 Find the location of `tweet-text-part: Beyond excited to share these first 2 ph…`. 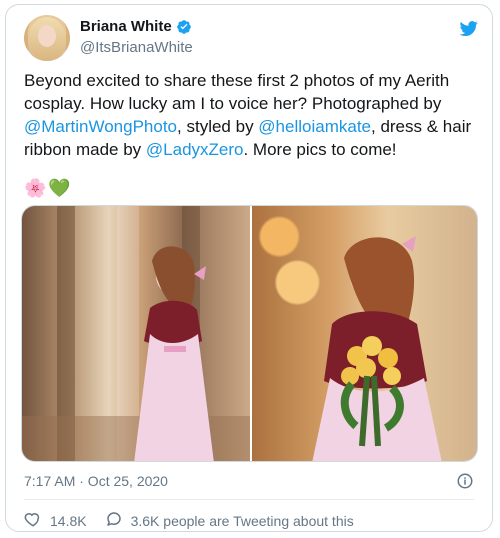

tweet-text-part: Beyond excited to share these first 2 ph… is located at coordinates (237, 92).